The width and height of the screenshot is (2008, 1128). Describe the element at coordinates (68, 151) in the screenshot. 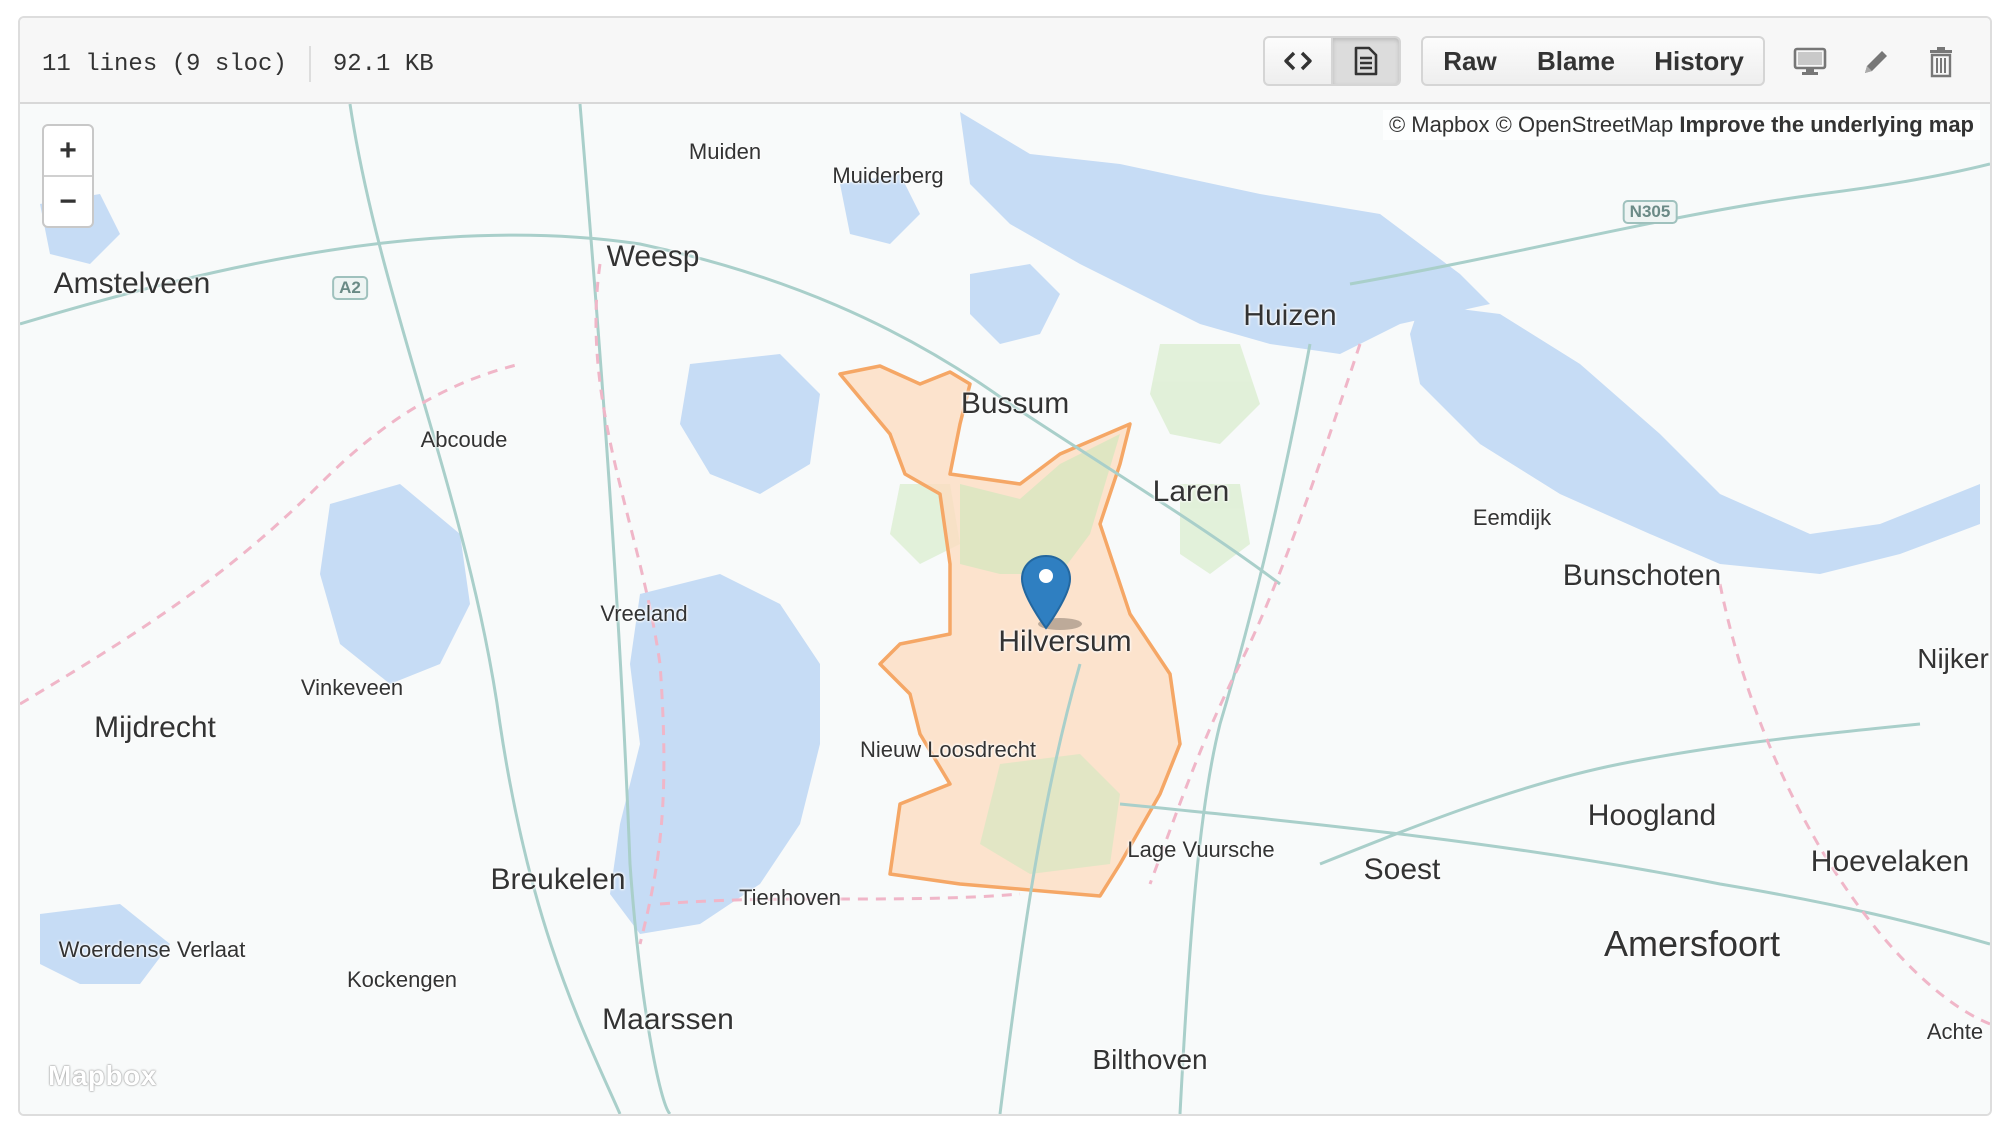

I see `zoom-in-button: +` at that location.